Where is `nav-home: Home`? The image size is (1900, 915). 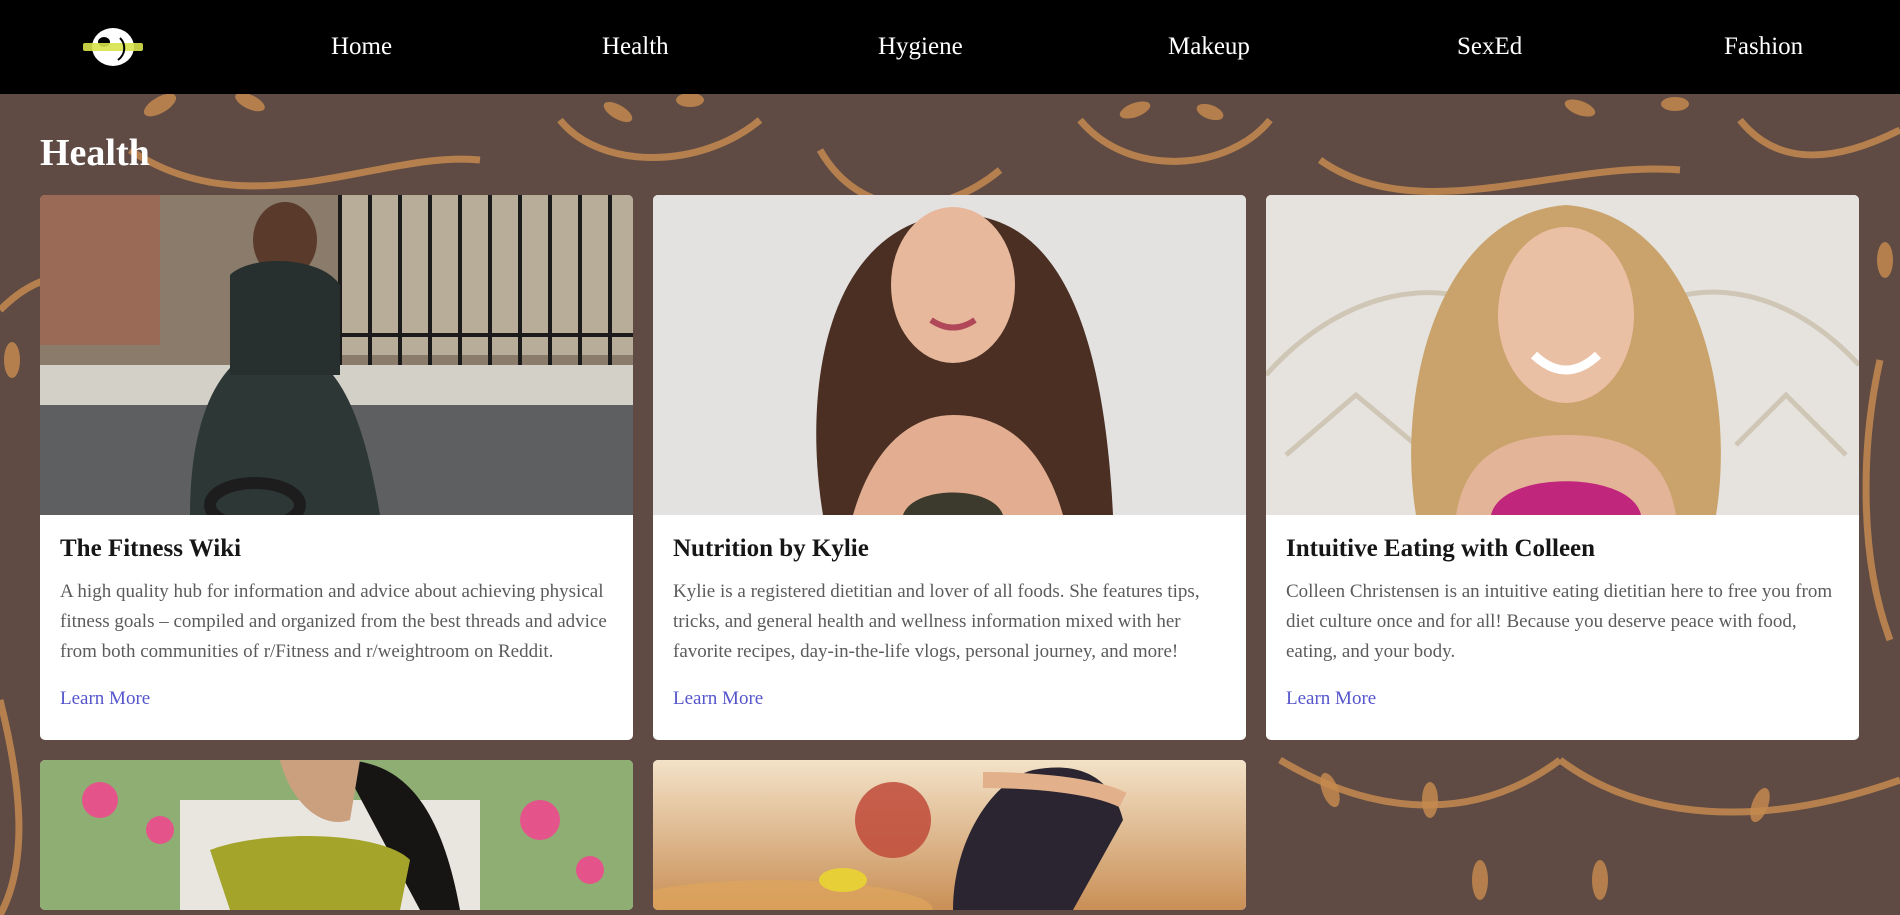 nav-home: Home is located at coordinates (361, 47).